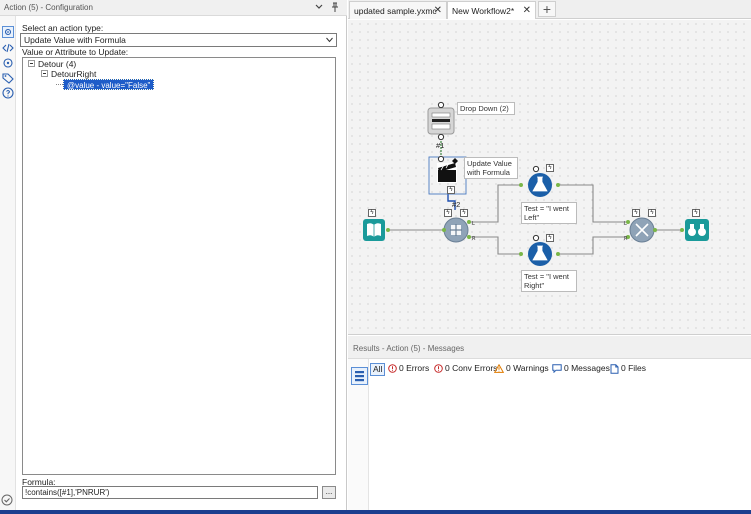 This screenshot has width=751, height=514. What do you see at coordinates (441, 121) in the screenshot?
I see `dropdown-tool` at bounding box center [441, 121].